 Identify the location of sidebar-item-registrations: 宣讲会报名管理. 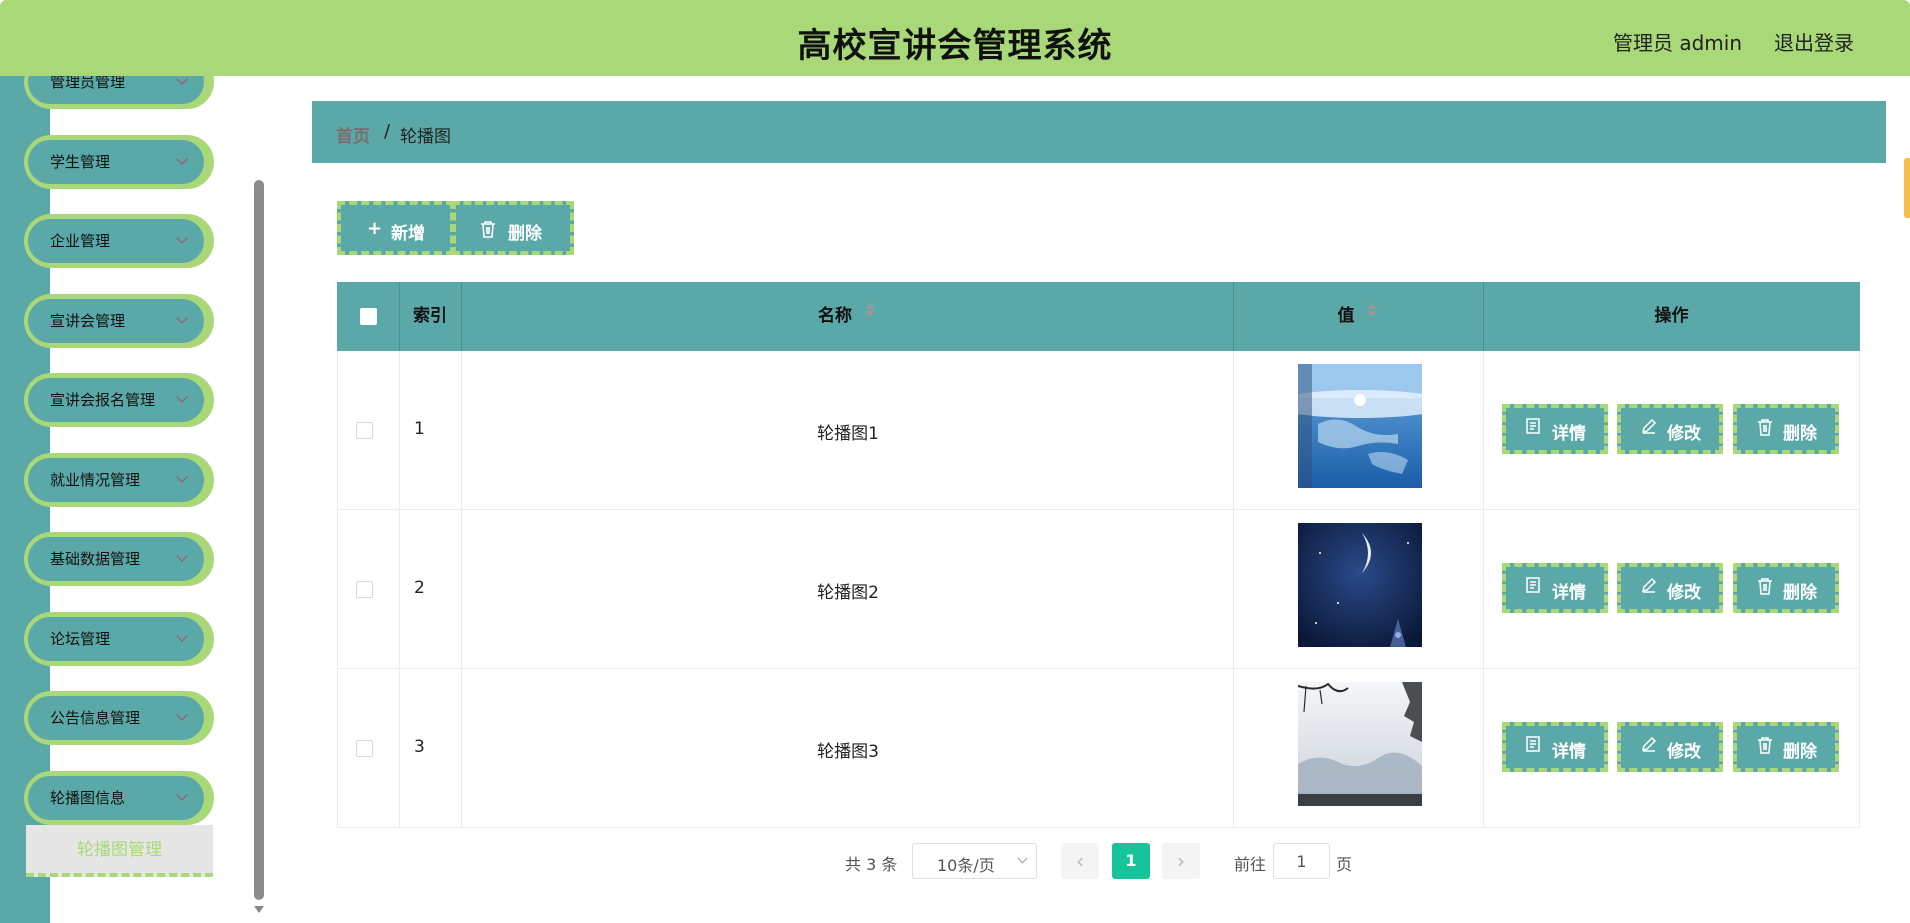
(119, 400).